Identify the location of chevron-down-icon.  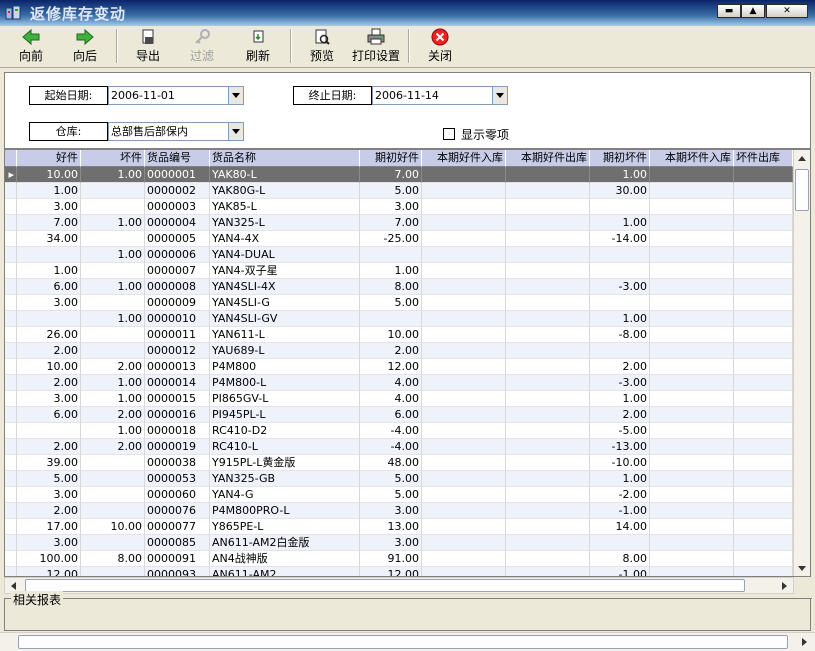
(499, 95).